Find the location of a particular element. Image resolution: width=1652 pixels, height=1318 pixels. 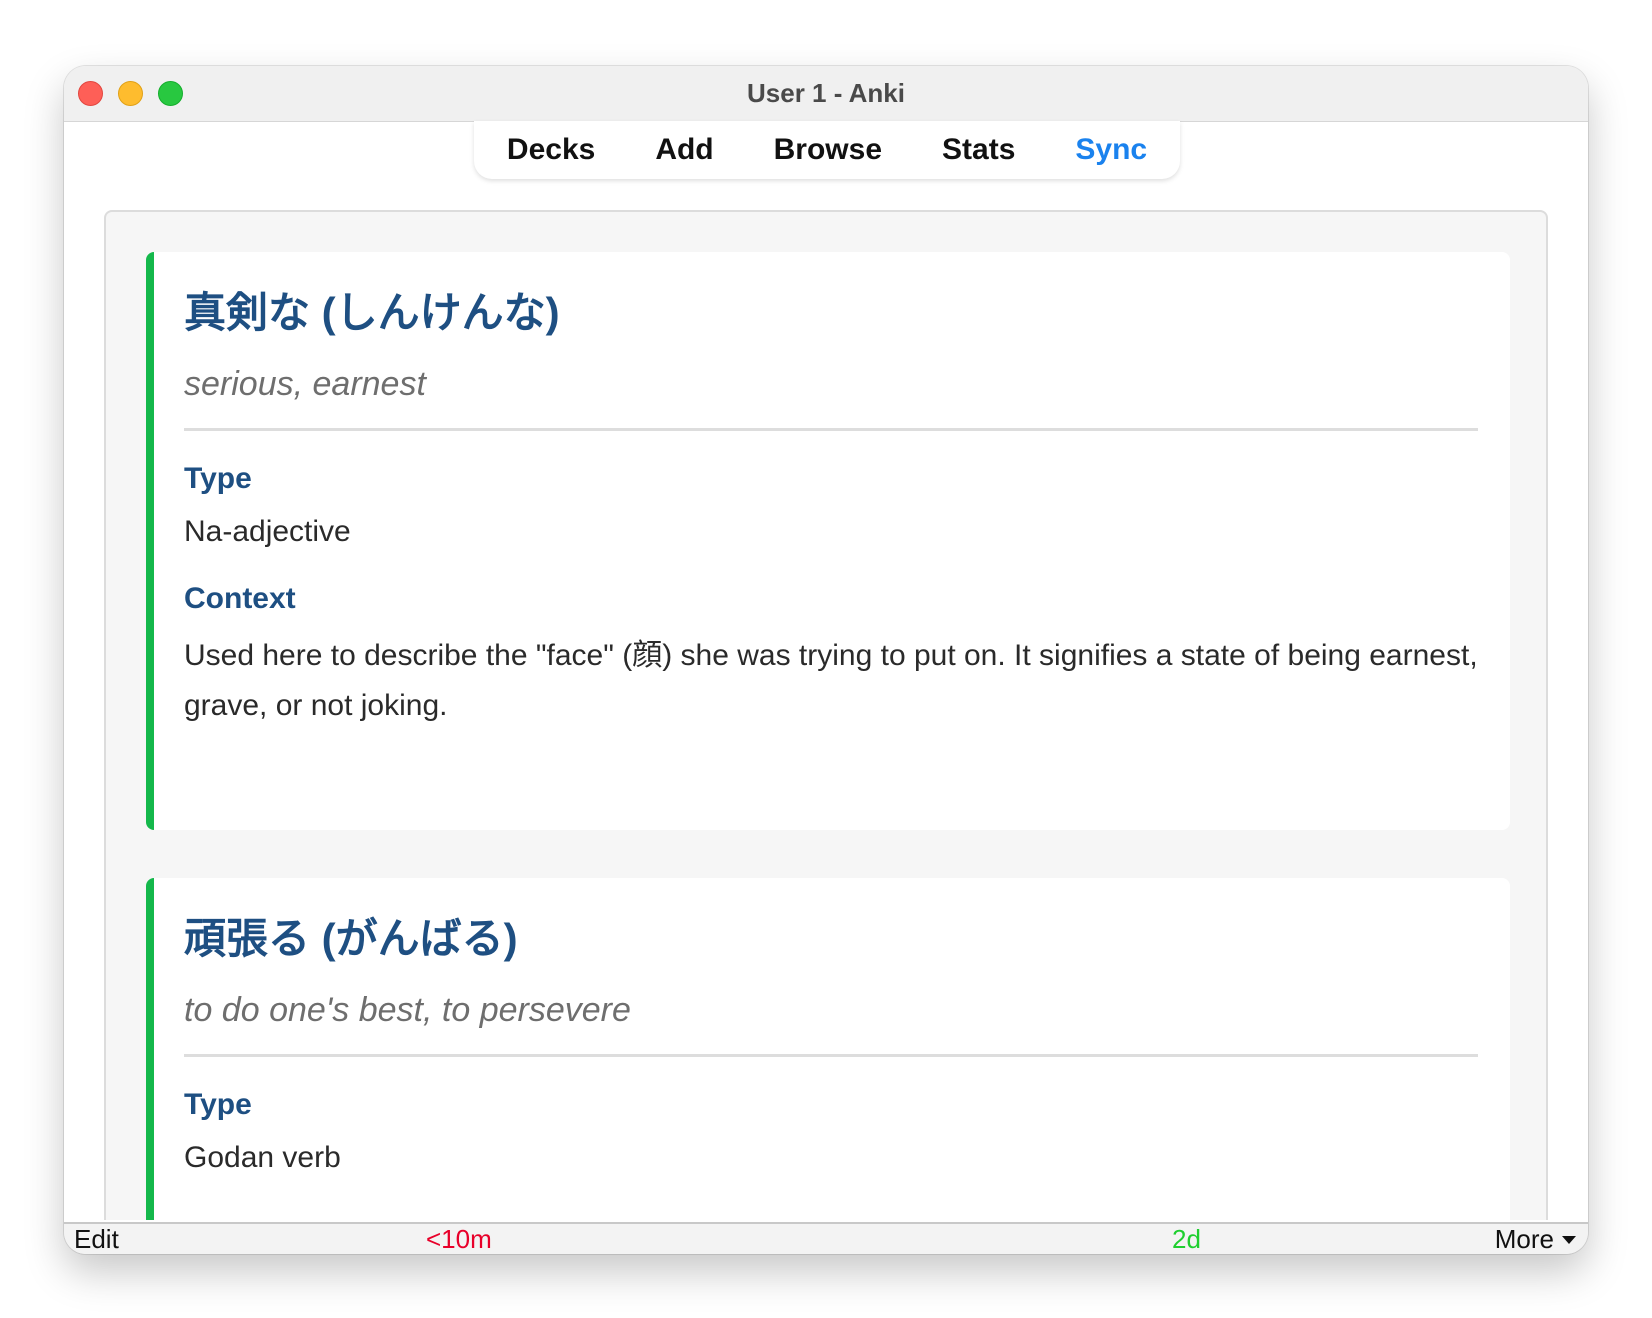

nav-add: Add is located at coordinates (684, 150).